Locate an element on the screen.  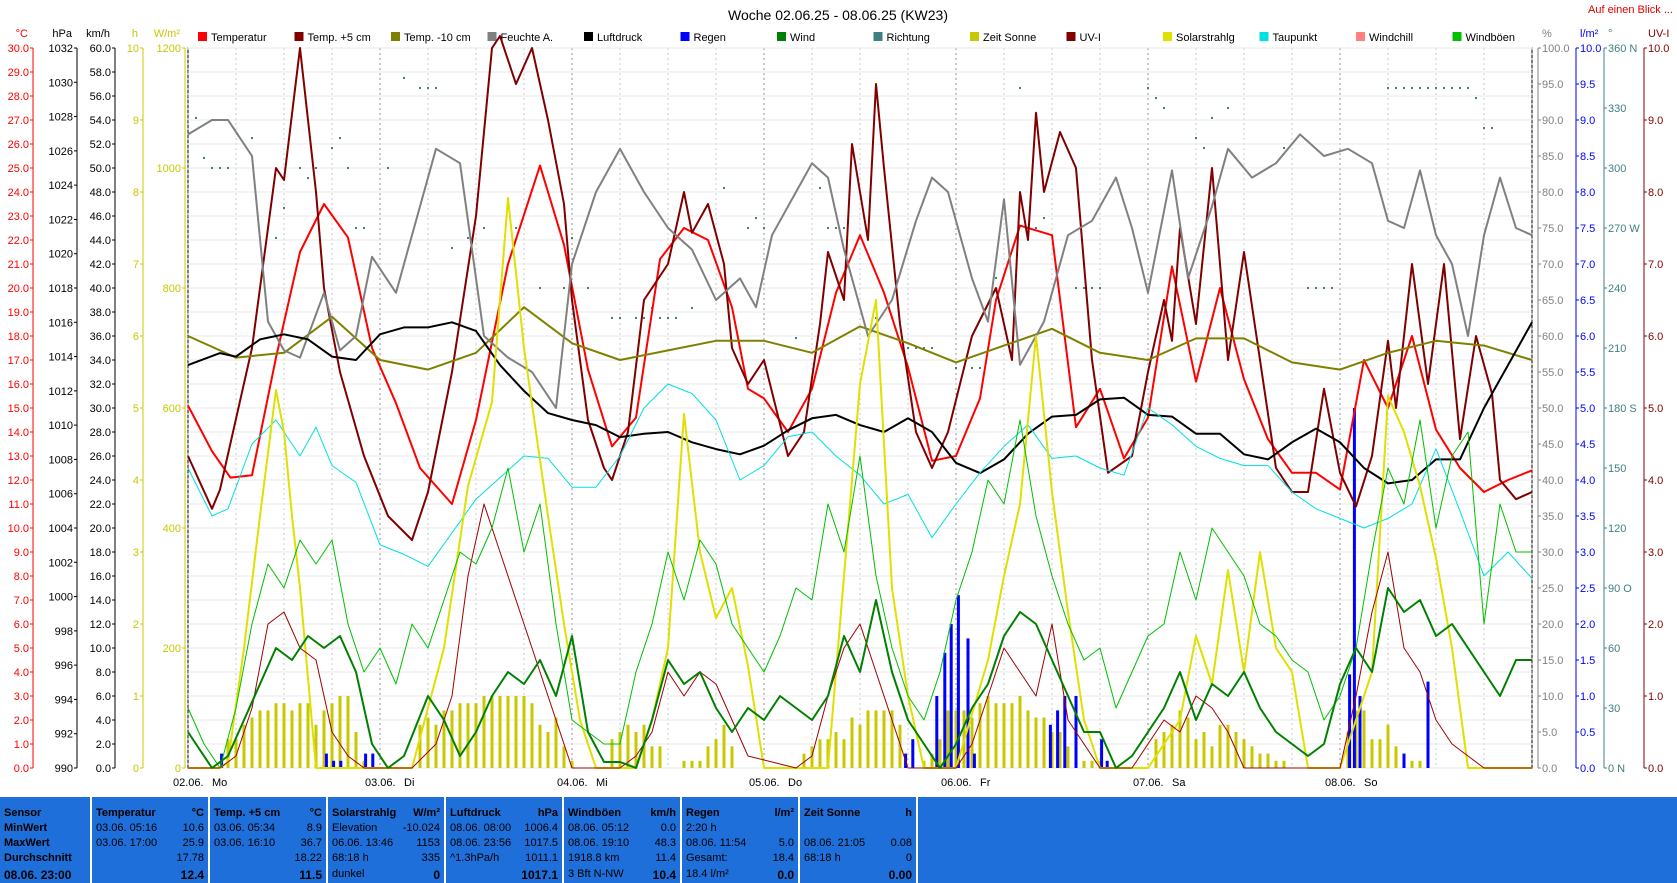
legend-label: Taupunkt is located at coordinates (1295, 38).